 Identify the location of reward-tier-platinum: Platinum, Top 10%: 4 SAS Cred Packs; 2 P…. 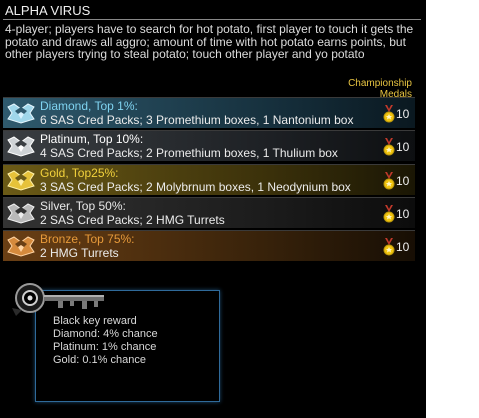
(209, 145).